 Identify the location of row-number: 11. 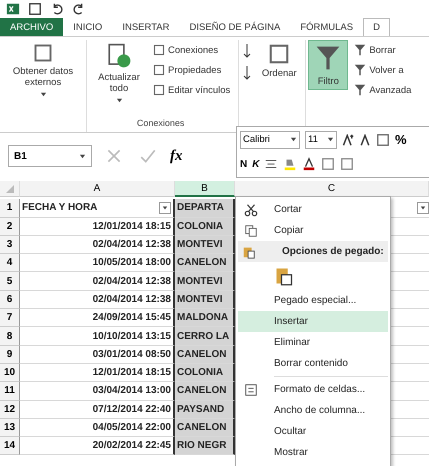
(10, 391).